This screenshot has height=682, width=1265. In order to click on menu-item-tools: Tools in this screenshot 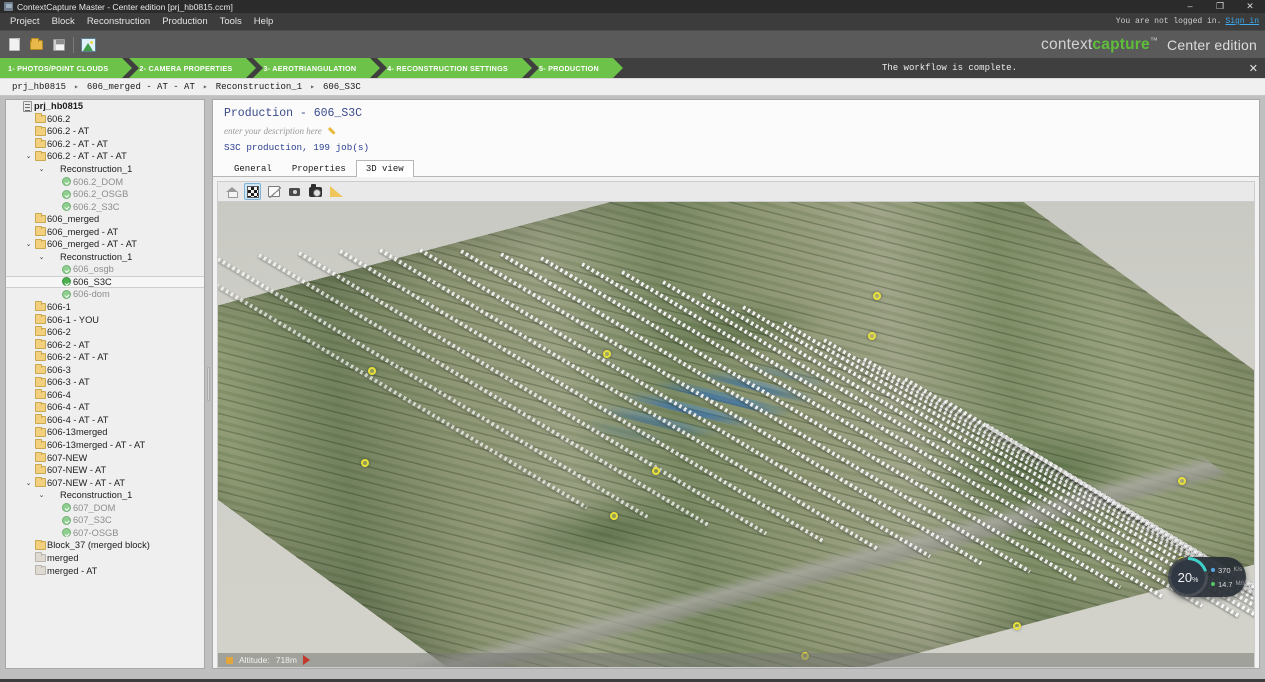, I will do `click(231, 21)`.